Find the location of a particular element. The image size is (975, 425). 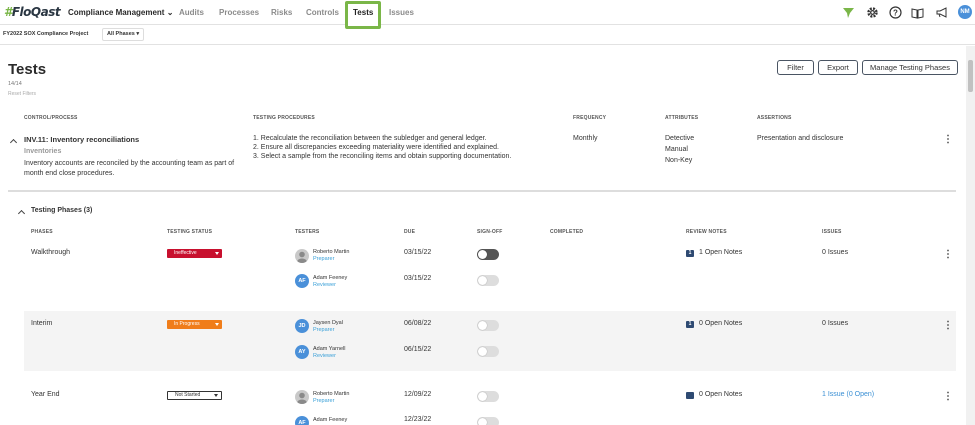

due-date: 12/09/22 is located at coordinates (418, 394).